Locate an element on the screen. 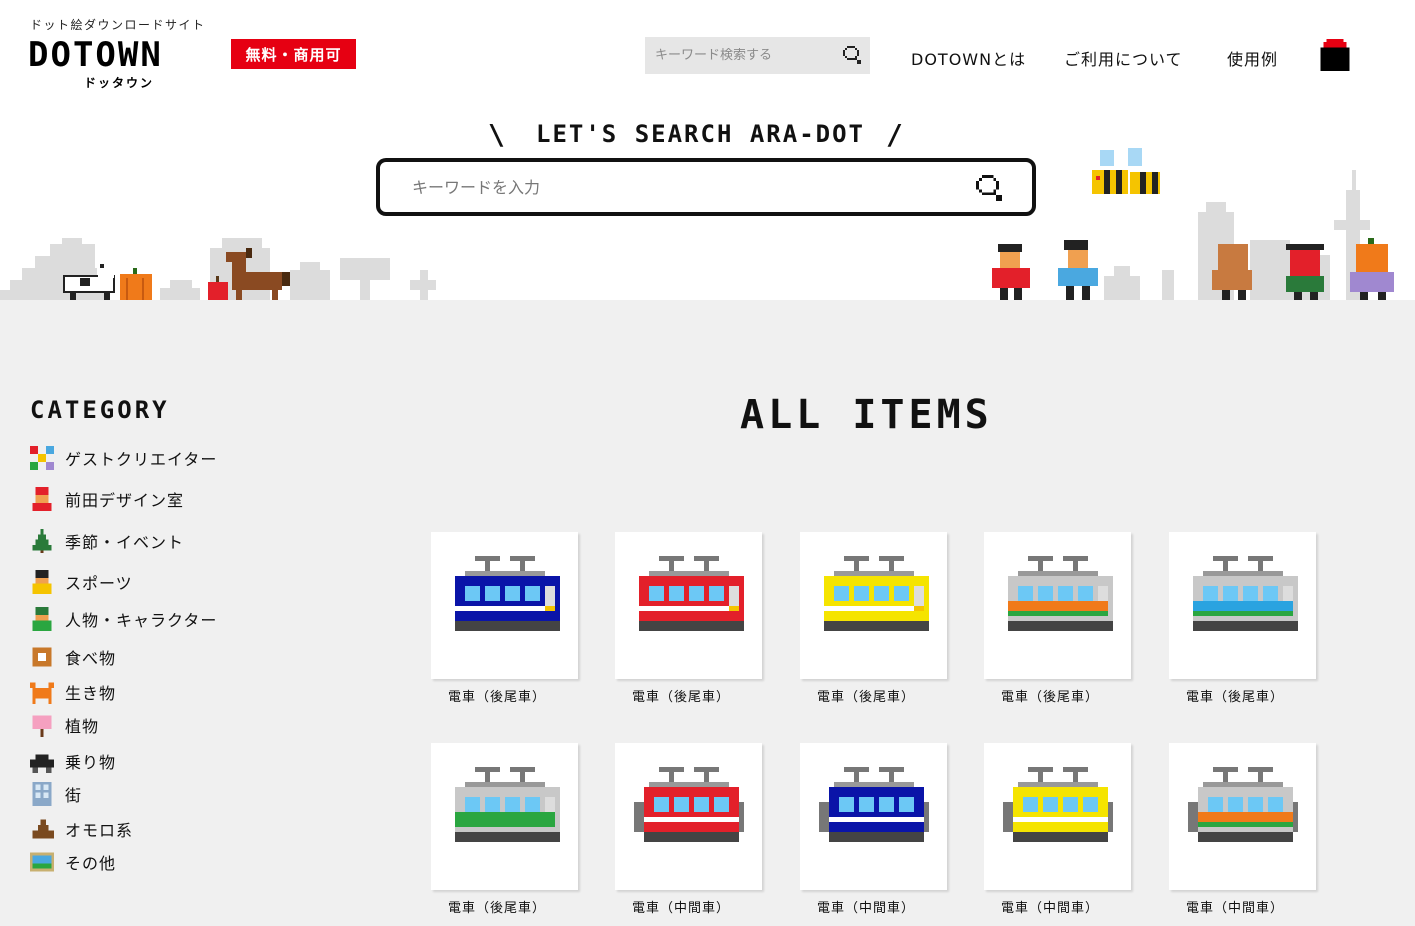 The height and width of the screenshot is (926, 1415). category-item: その他 is located at coordinates (73, 862).